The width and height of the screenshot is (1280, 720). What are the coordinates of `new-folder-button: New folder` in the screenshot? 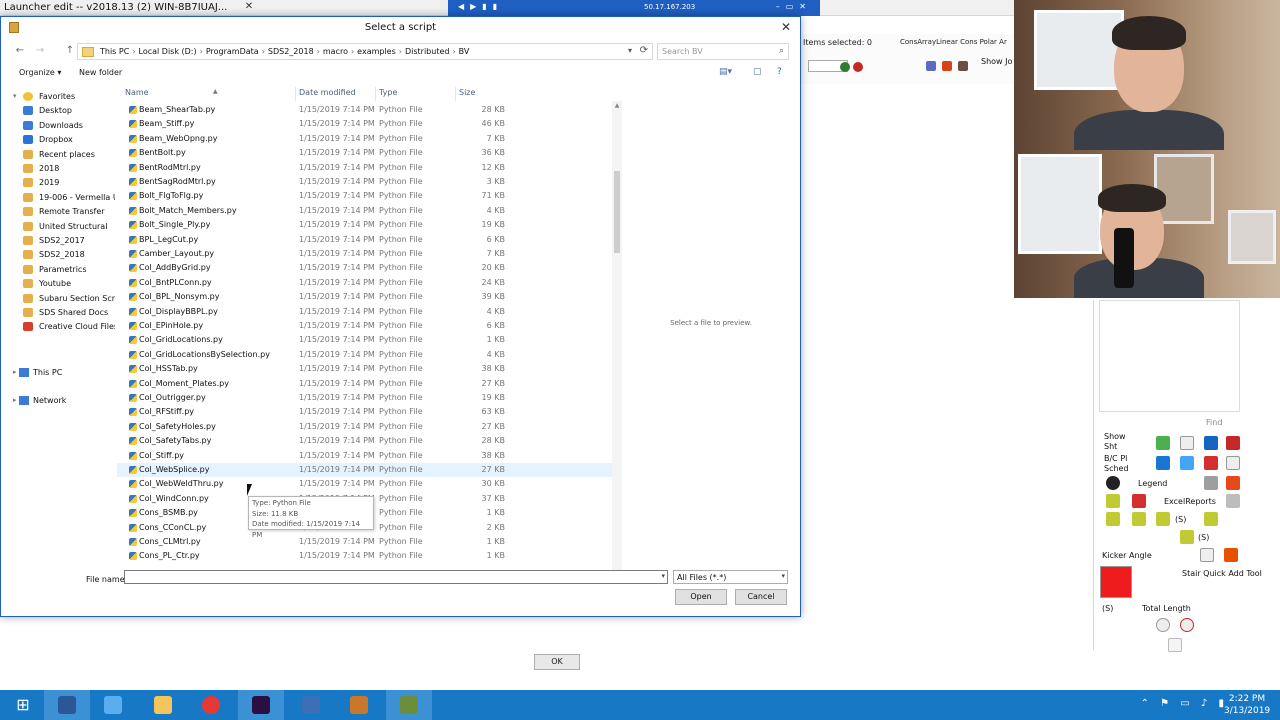 It's located at (100, 72).